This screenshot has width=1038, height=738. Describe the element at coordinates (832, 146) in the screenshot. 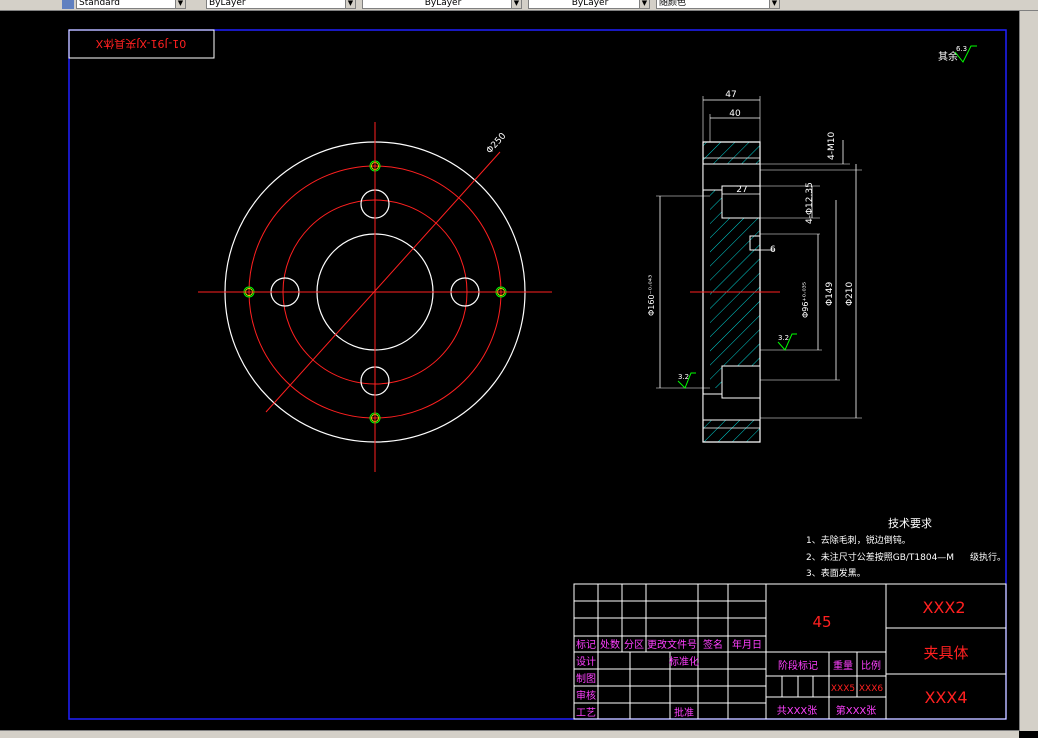

I see `dim-4m10: 4-M10` at that location.